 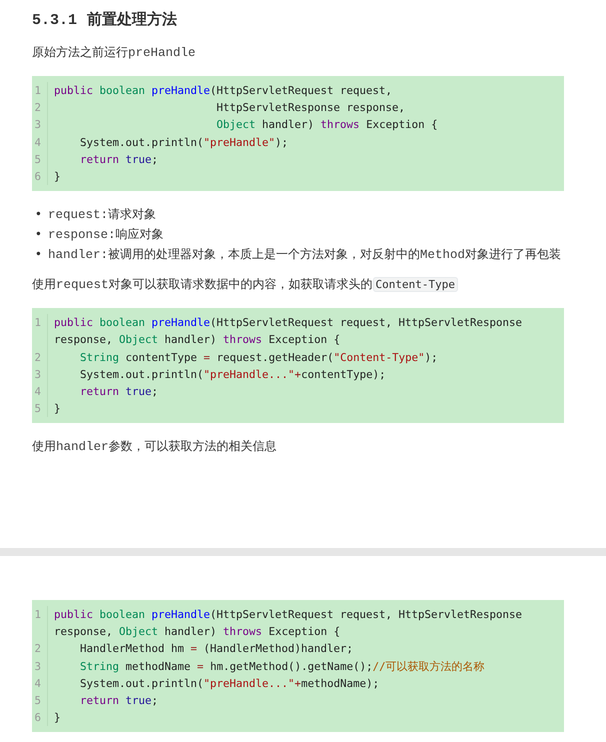 What do you see at coordinates (233, 374) in the screenshot?
I see `code-line: System.out.println("preHandle..."+contentType);` at bounding box center [233, 374].